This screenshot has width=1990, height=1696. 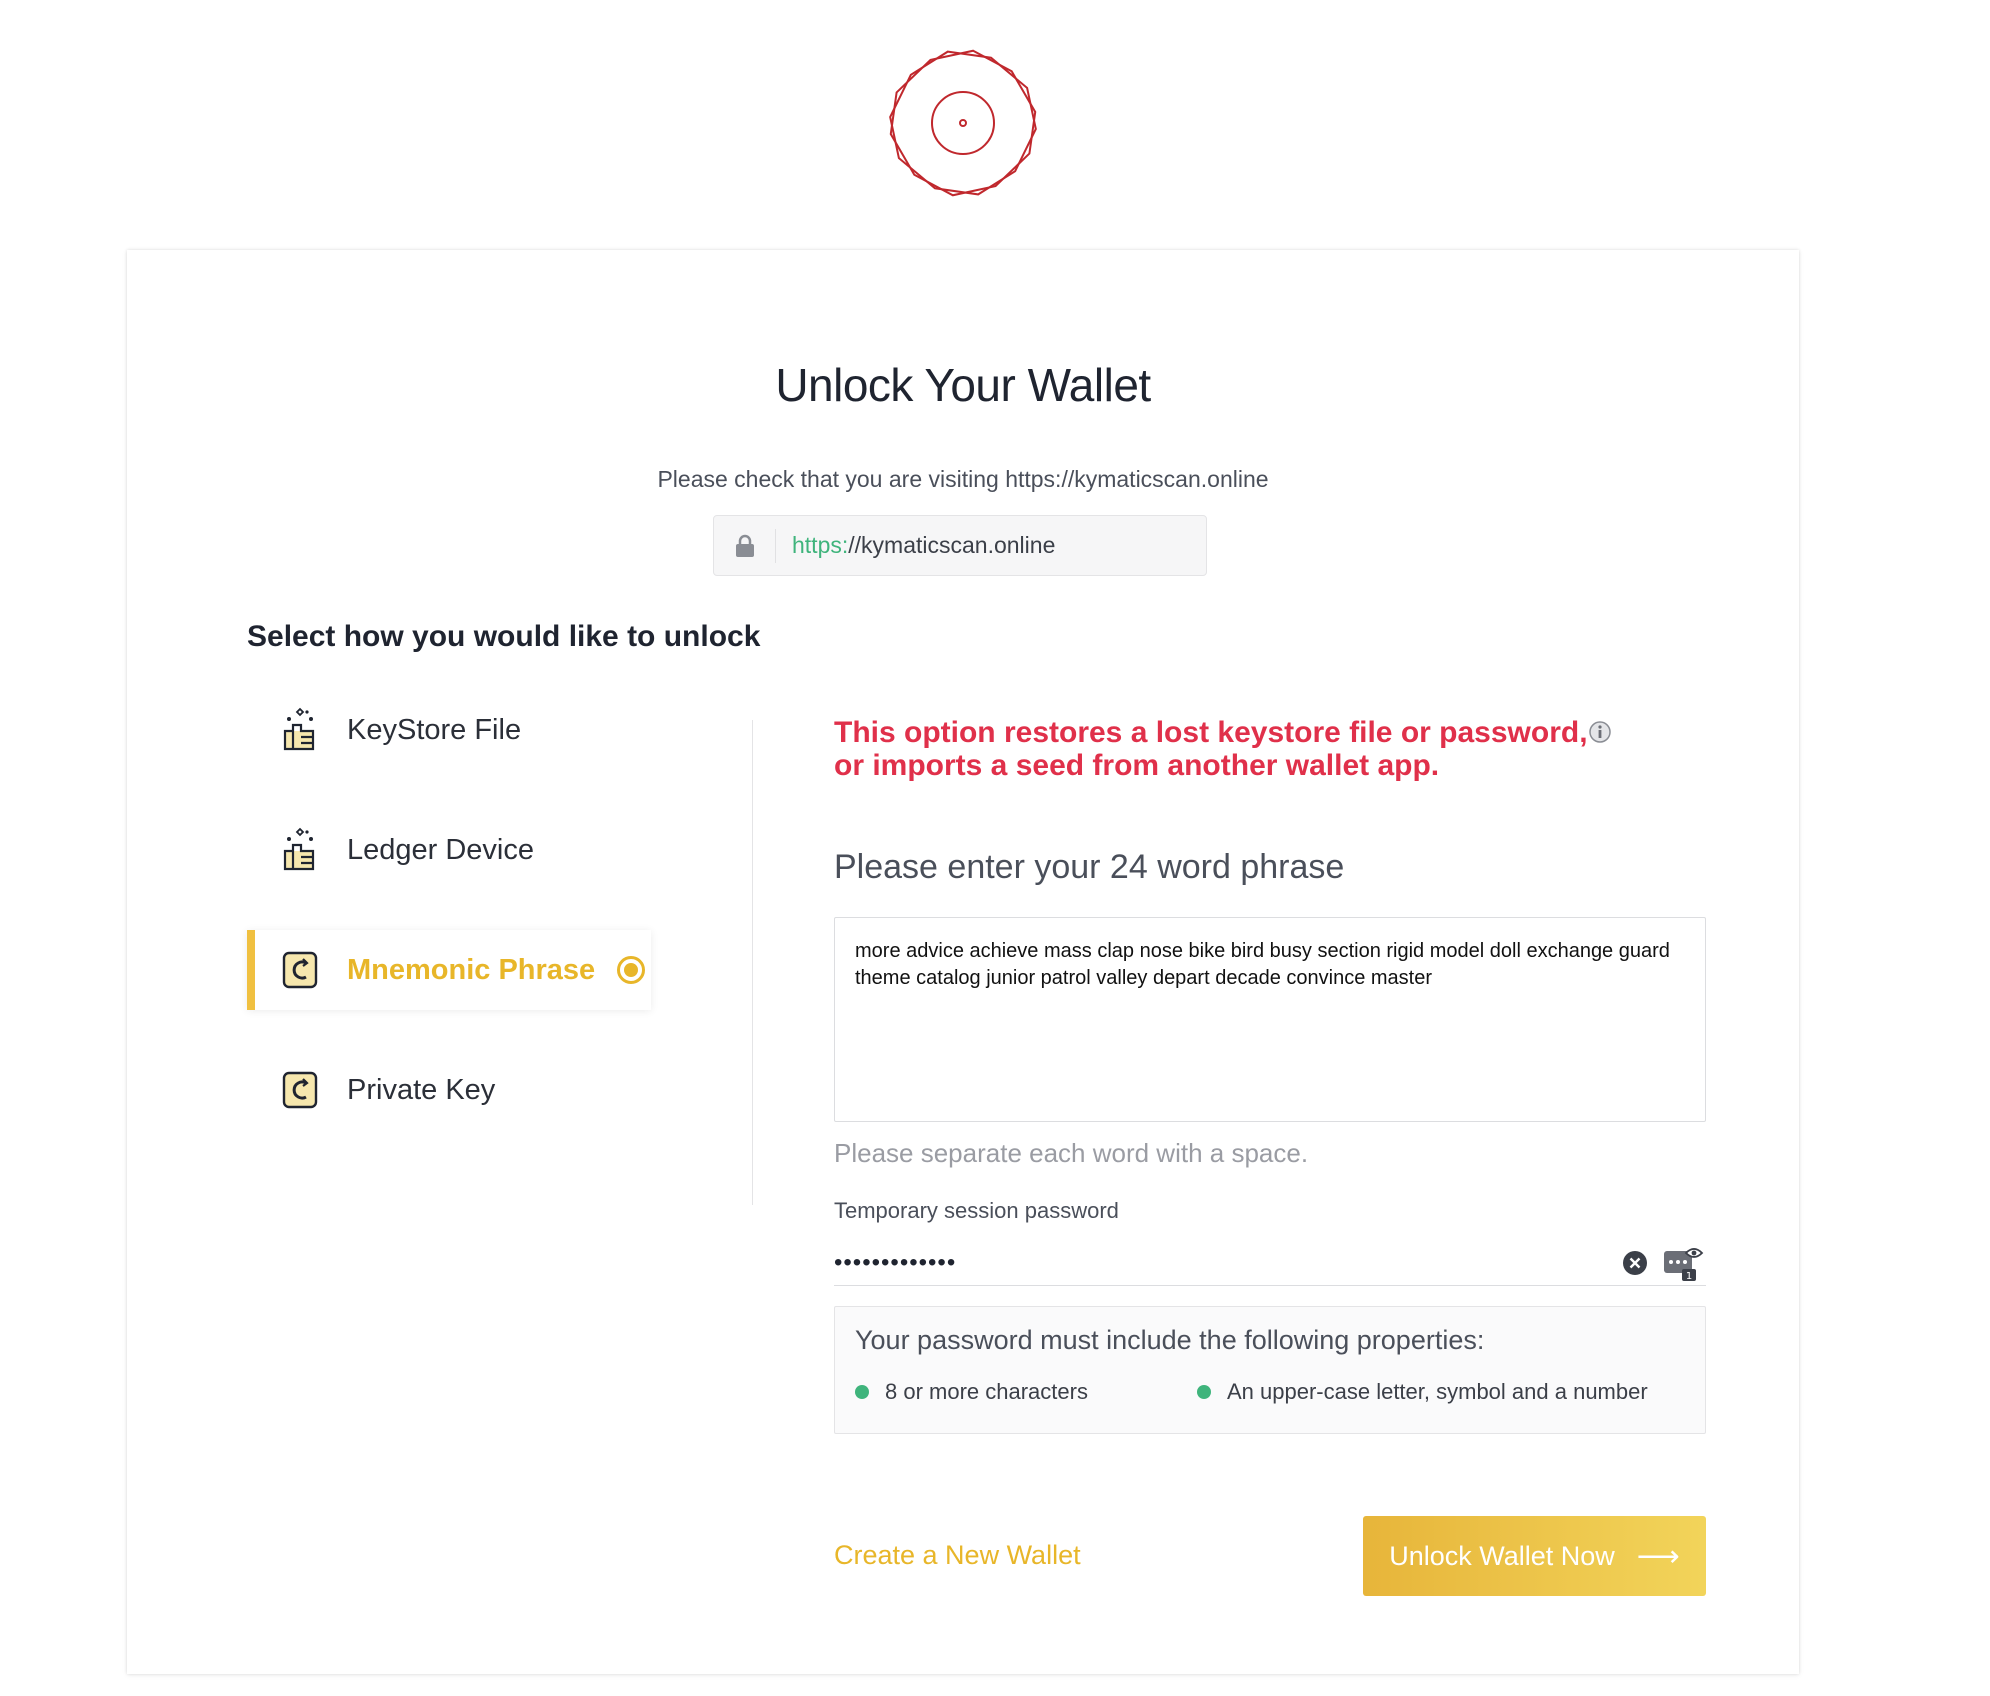 What do you see at coordinates (300, 970) in the screenshot?
I see `mnemonic-icon` at bounding box center [300, 970].